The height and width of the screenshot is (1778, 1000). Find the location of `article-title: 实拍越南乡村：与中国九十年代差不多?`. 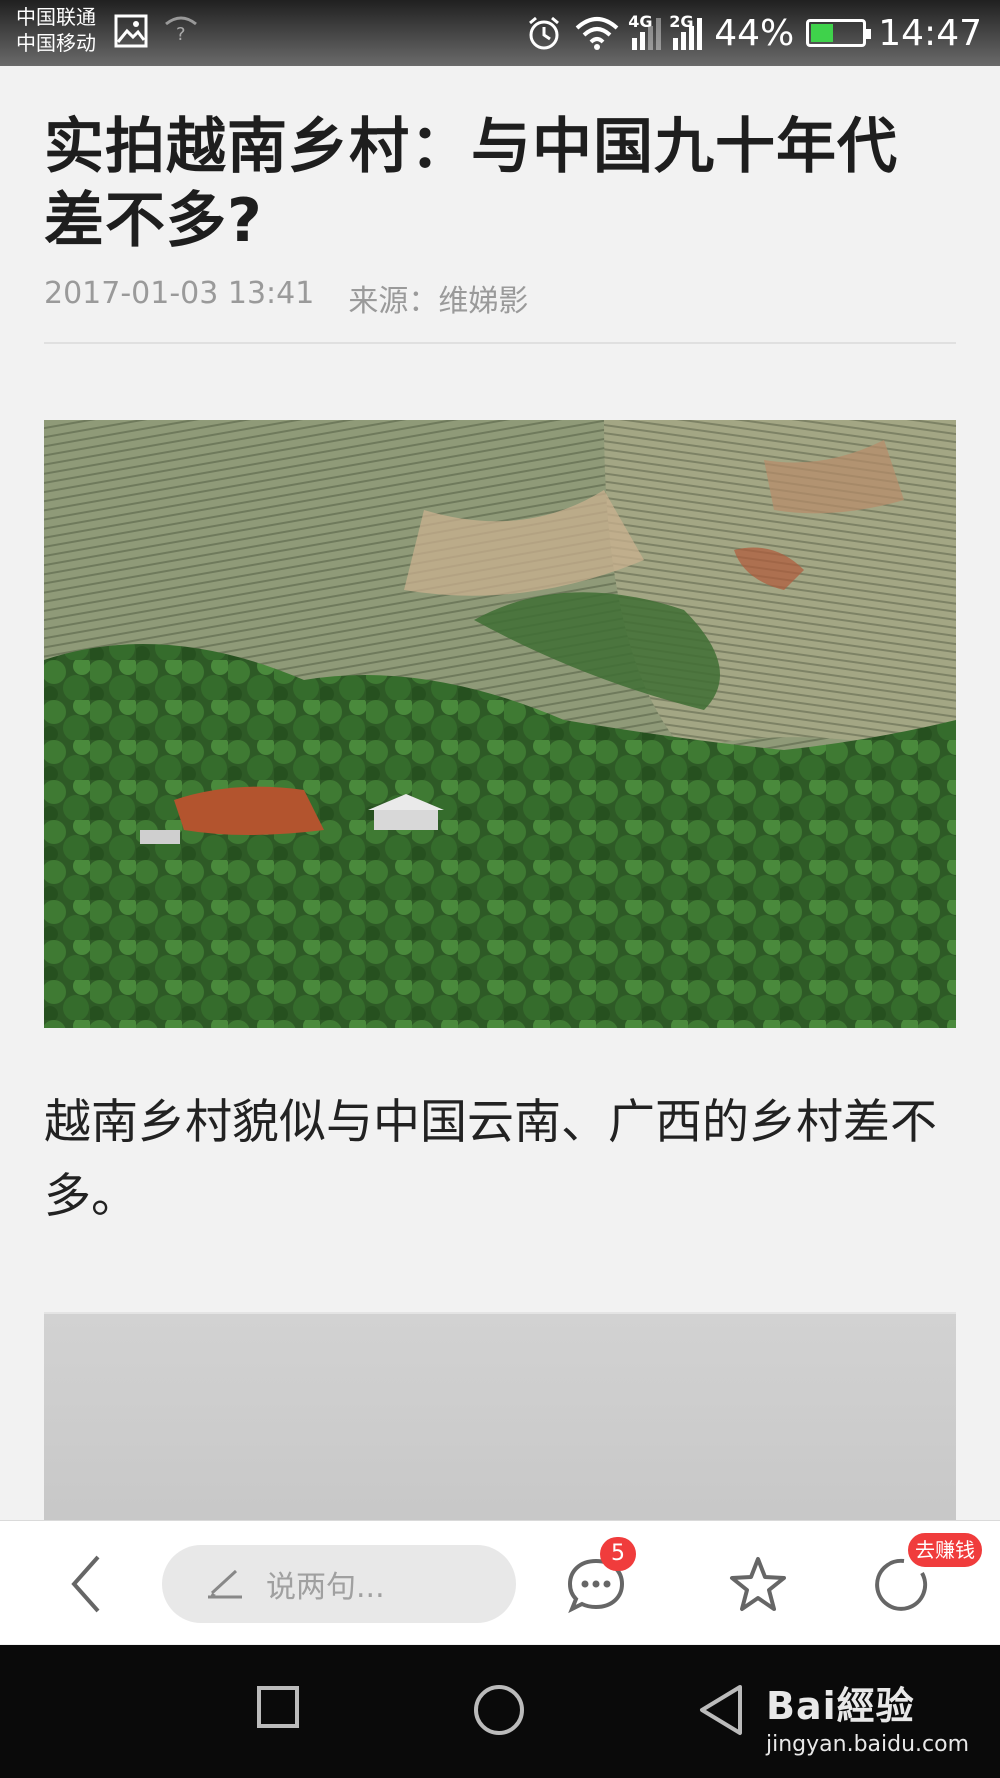

article-title: 实拍越南乡村：与中国九十年代差不多? is located at coordinates (471, 184).